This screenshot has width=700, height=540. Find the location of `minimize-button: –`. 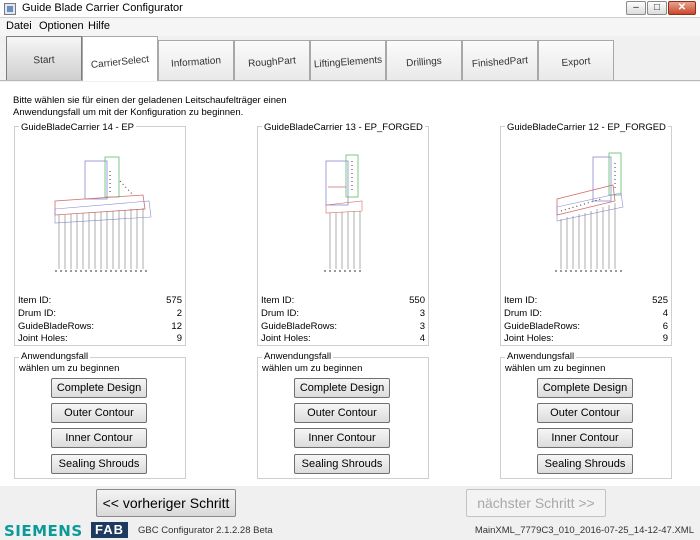

minimize-button: – is located at coordinates (636, 8).